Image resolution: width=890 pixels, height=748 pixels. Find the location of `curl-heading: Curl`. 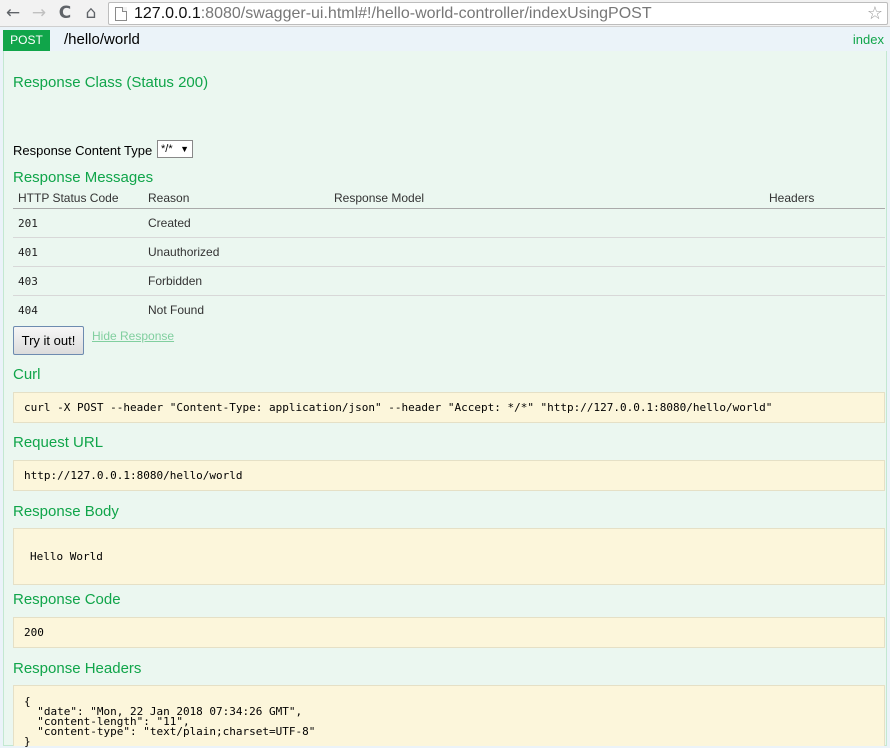

curl-heading: Curl is located at coordinates (27, 374).